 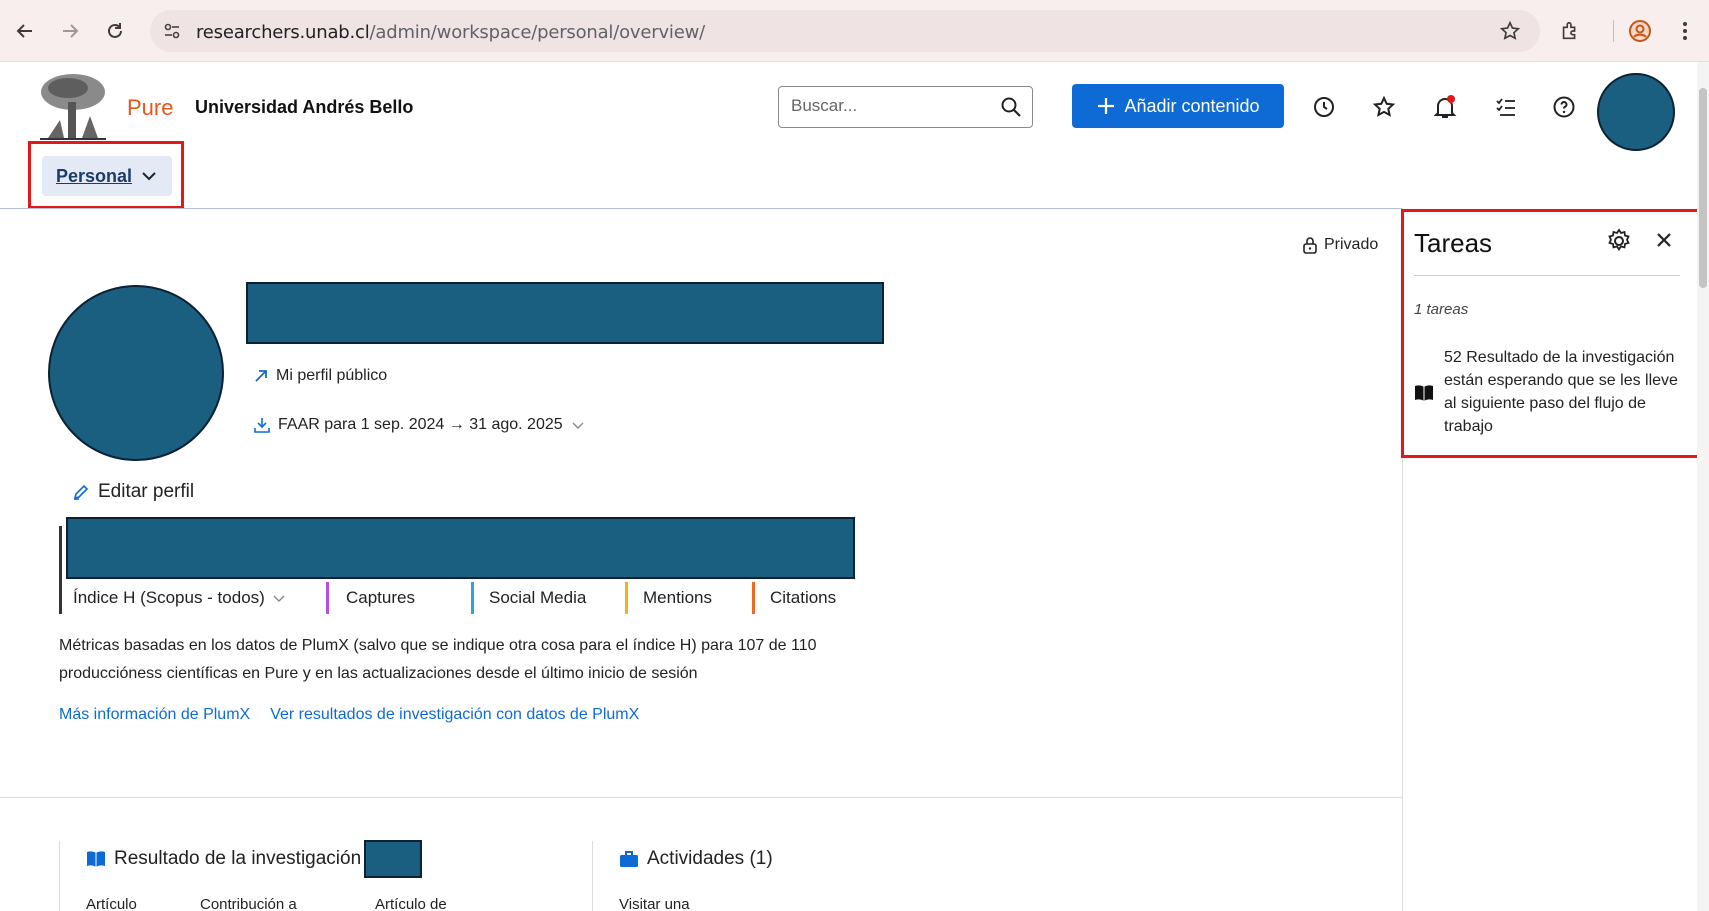 I want to click on profile-icon, so click(x=1640, y=31).